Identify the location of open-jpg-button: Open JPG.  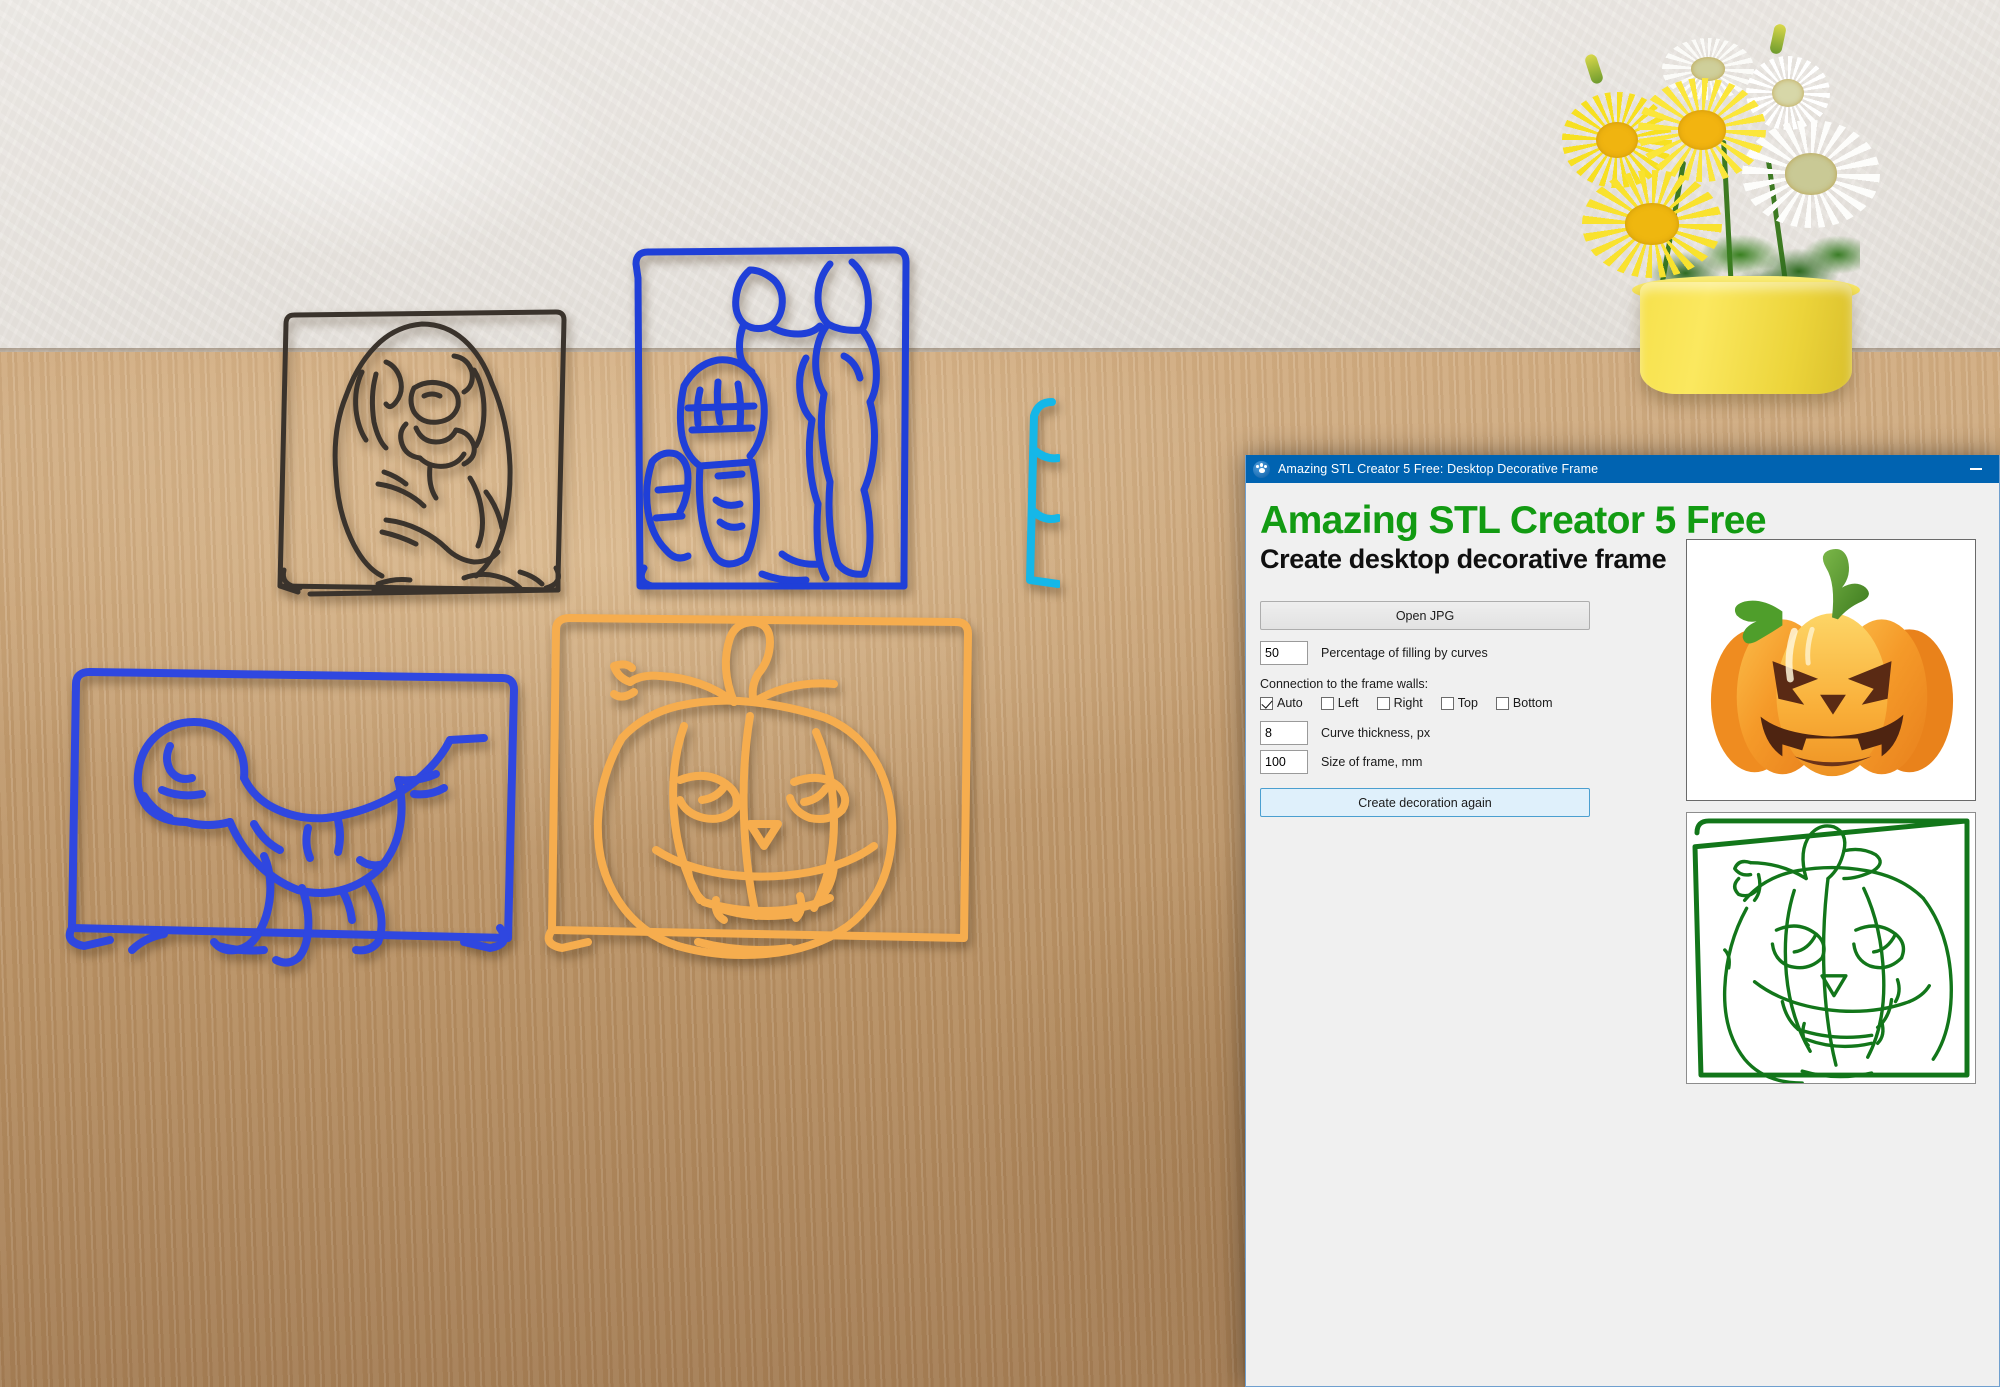
(1425, 616).